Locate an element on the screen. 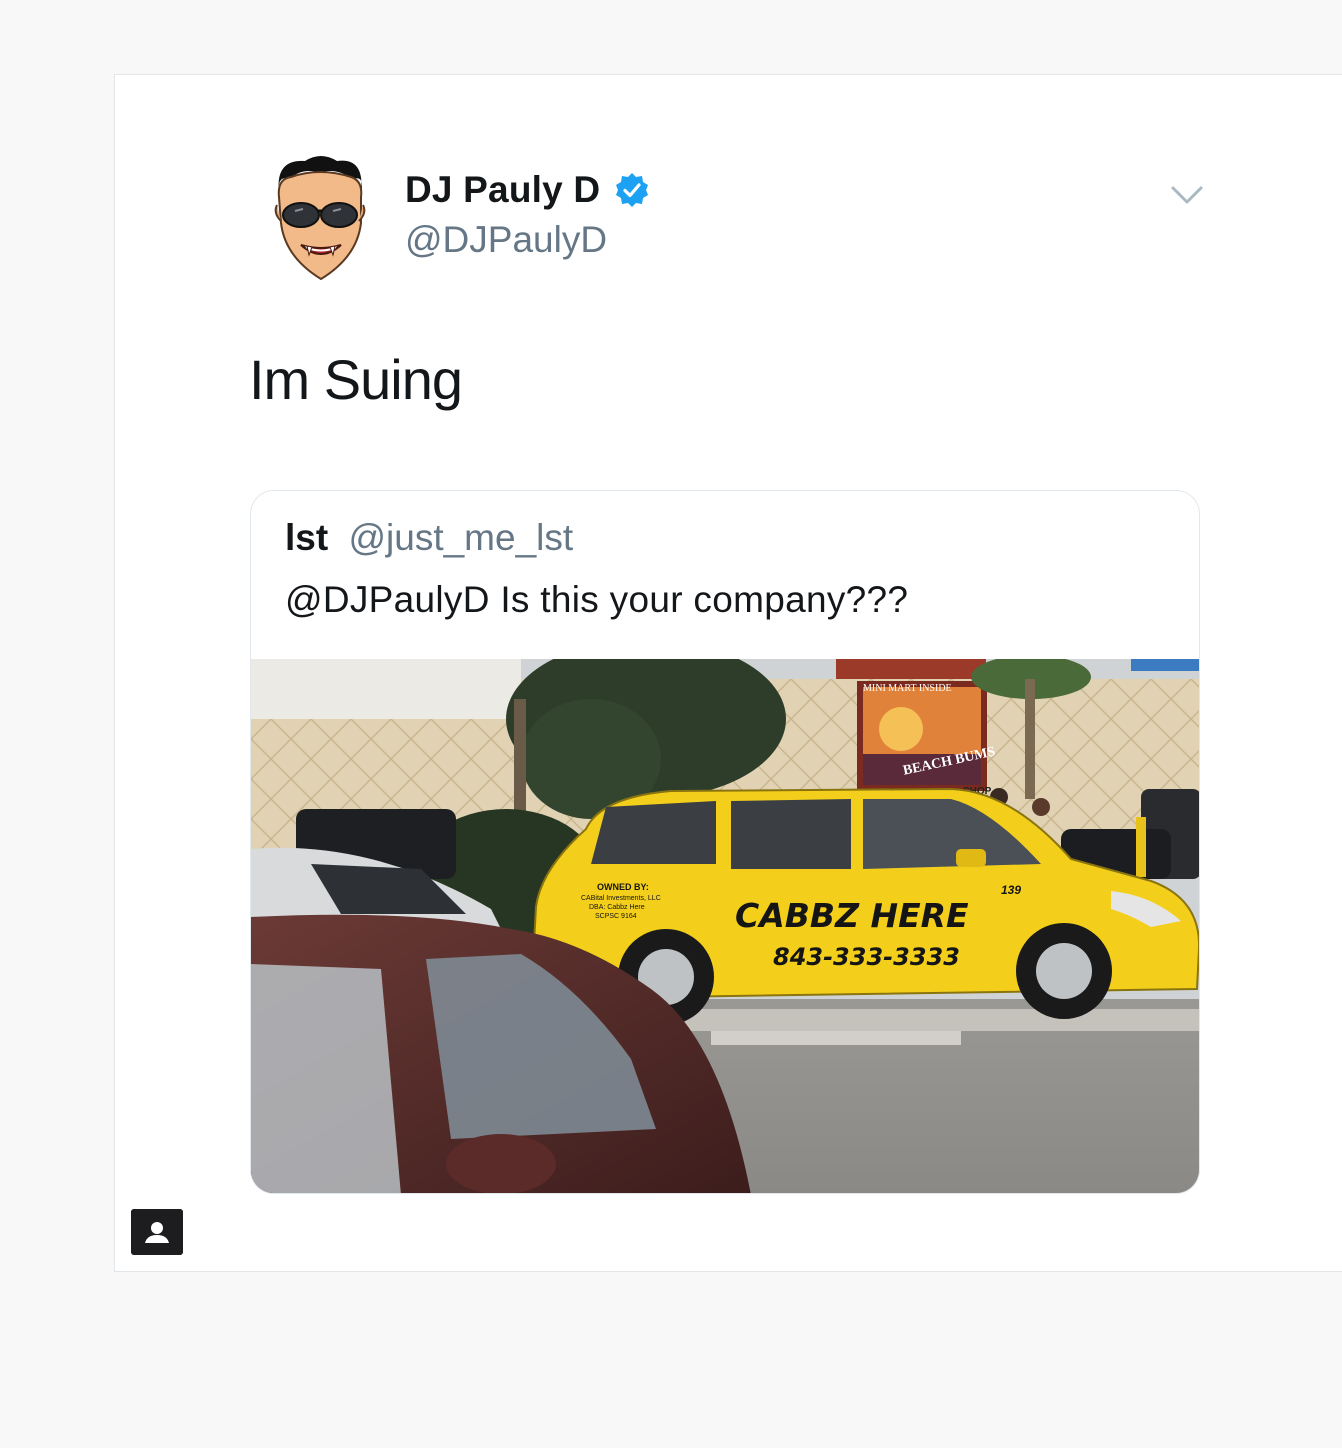 The image size is (1342, 1448). tweet-text: Im Suing is located at coordinates (356, 379).